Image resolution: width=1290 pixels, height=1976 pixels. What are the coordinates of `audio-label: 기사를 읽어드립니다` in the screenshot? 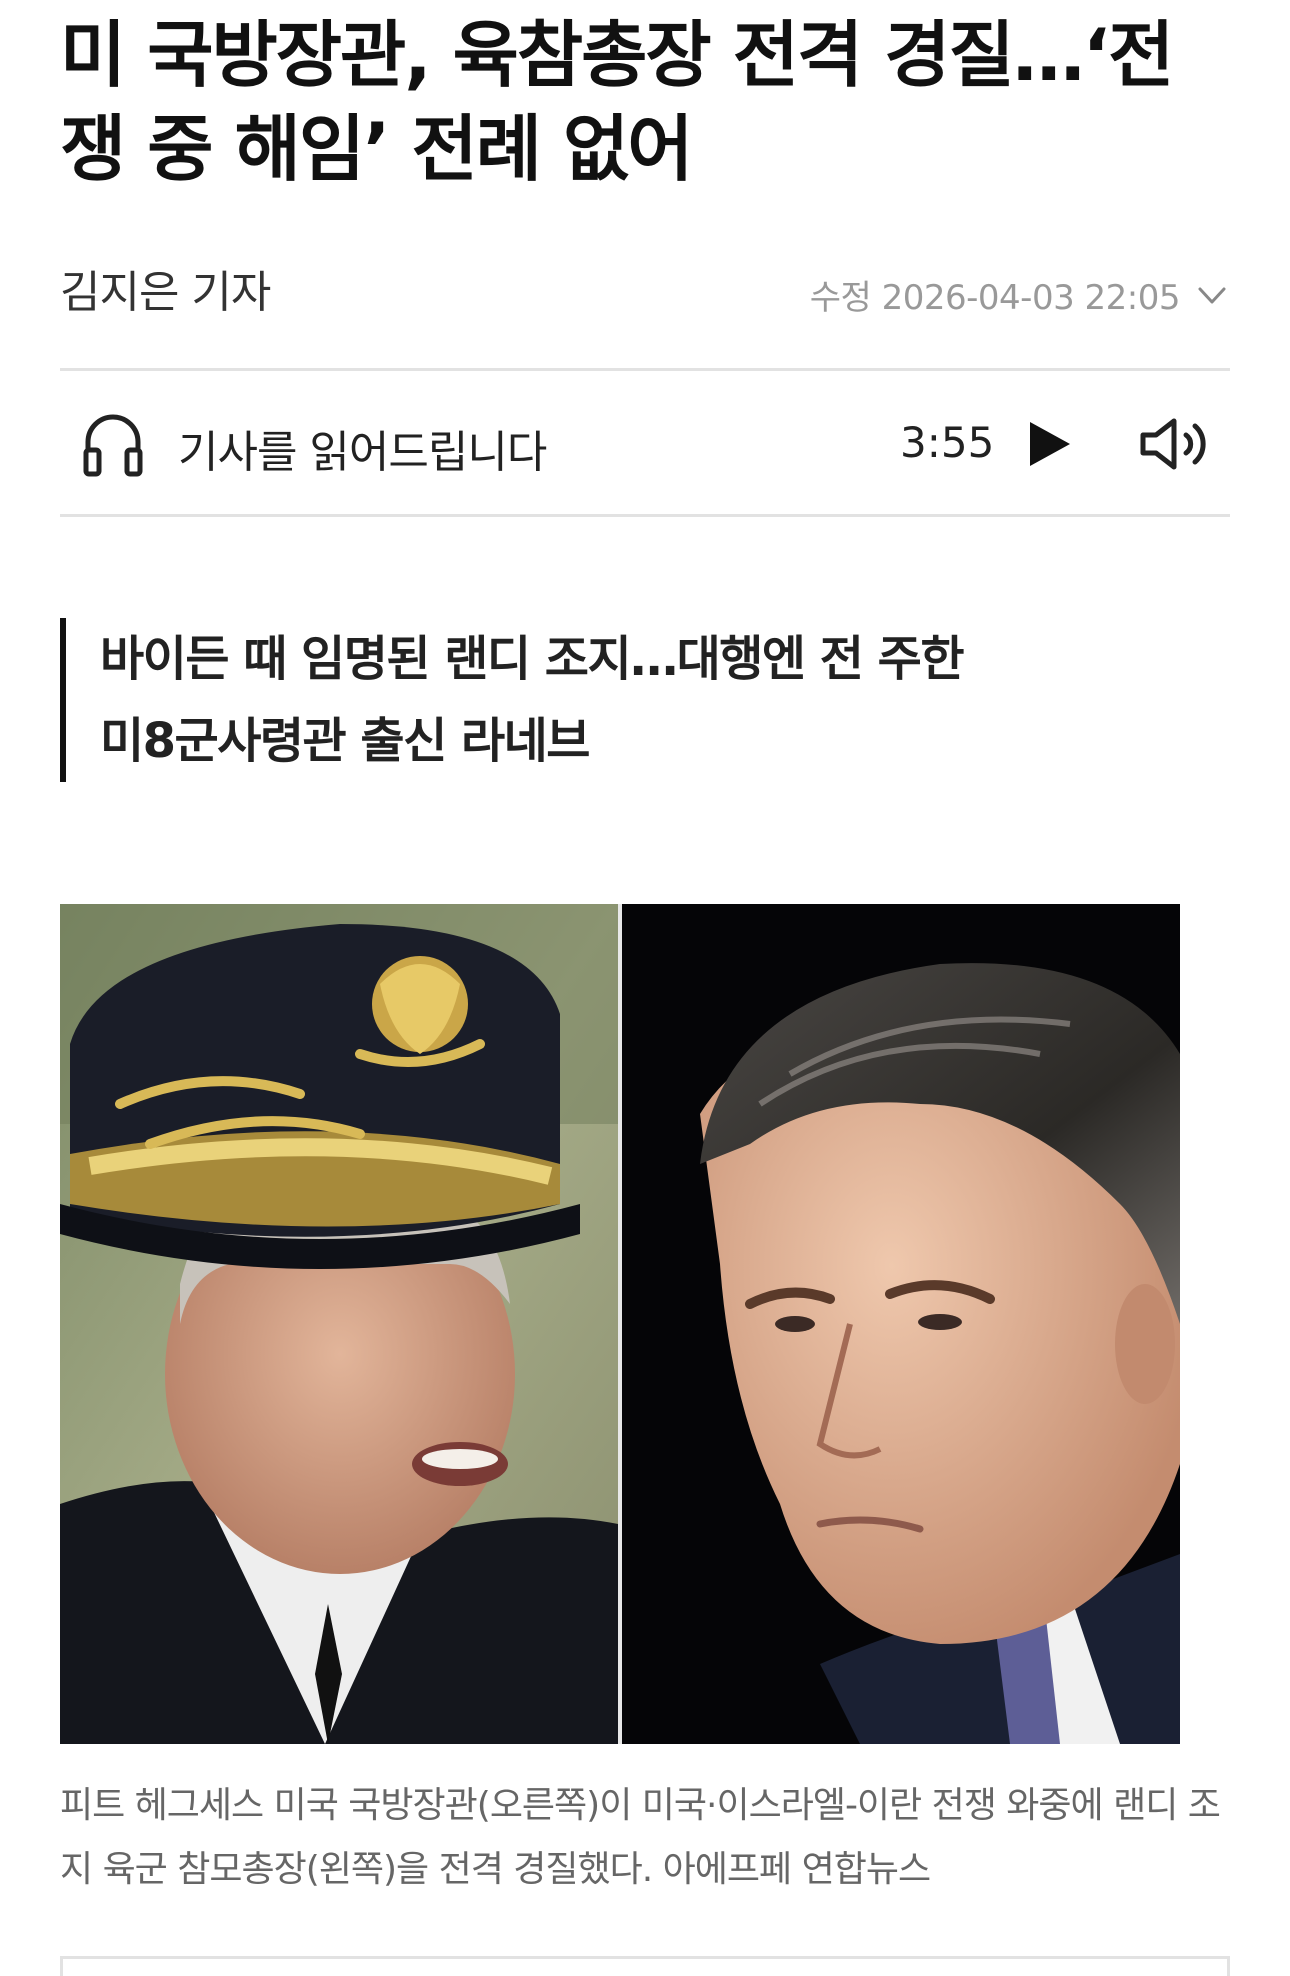 It's located at (362, 452).